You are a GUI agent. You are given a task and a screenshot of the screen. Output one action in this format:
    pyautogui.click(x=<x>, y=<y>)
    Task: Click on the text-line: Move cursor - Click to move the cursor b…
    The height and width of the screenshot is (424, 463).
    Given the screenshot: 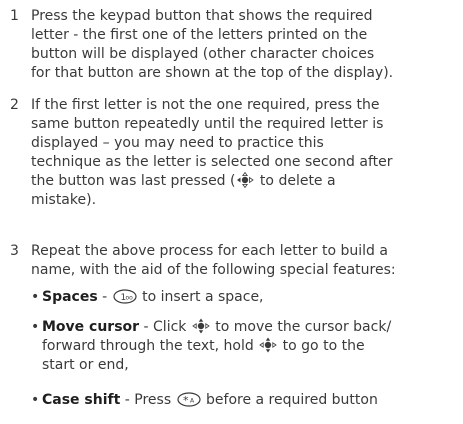 What is the action you would take?
    pyautogui.click(x=251, y=327)
    